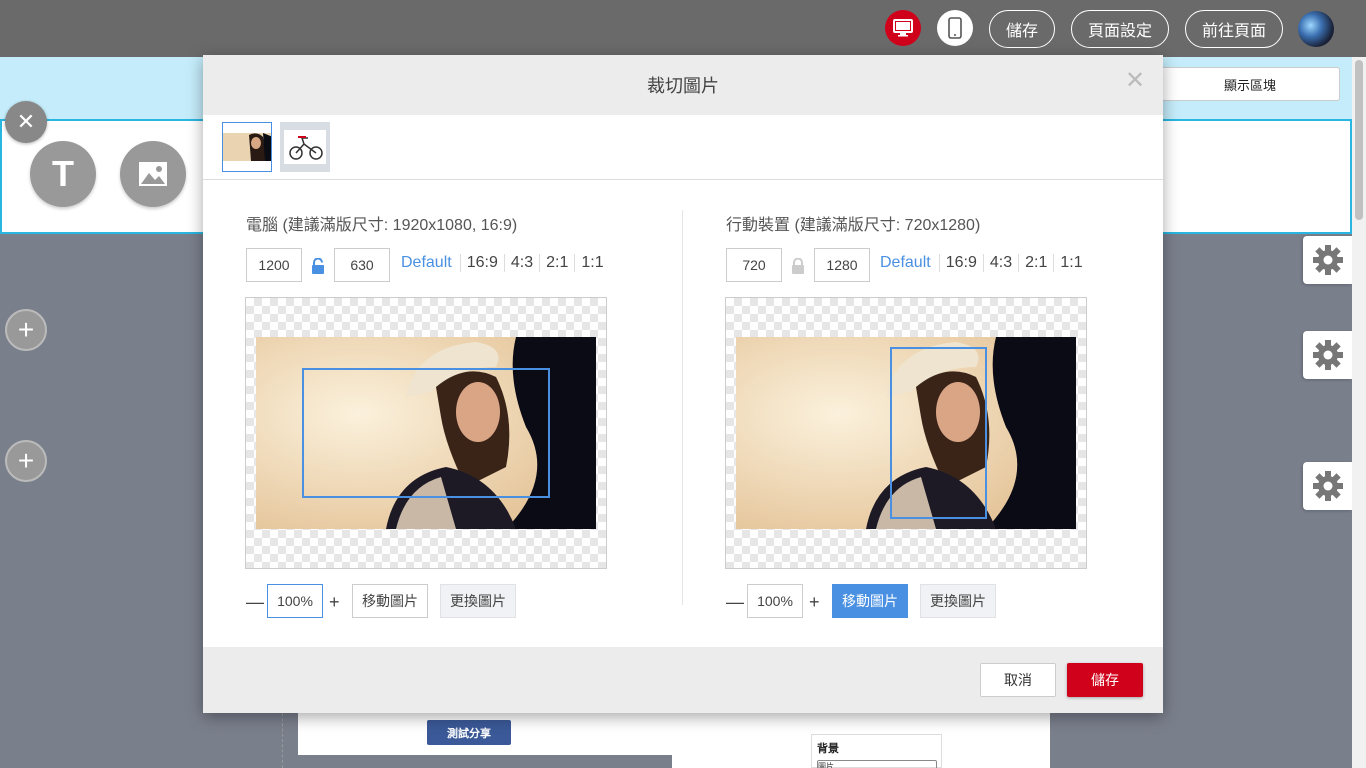  I want to click on mobile-ratio-options: Default 16:9 4:3 2:1 1:1, so click(984, 263).